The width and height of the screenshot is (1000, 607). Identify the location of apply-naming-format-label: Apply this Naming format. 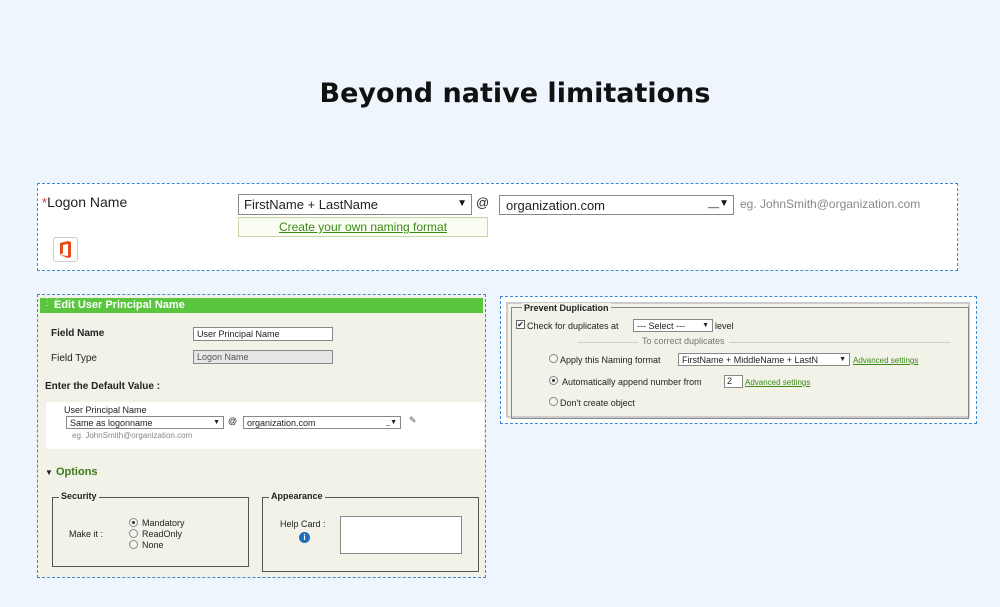
(610, 360).